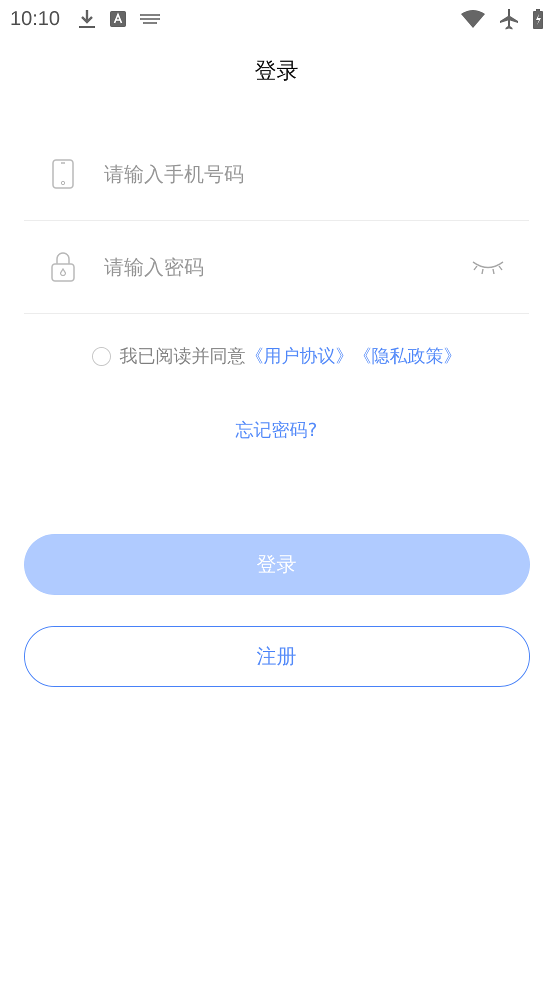  What do you see at coordinates (488, 267) in the screenshot?
I see `eye-closed-icon` at bounding box center [488, 267].